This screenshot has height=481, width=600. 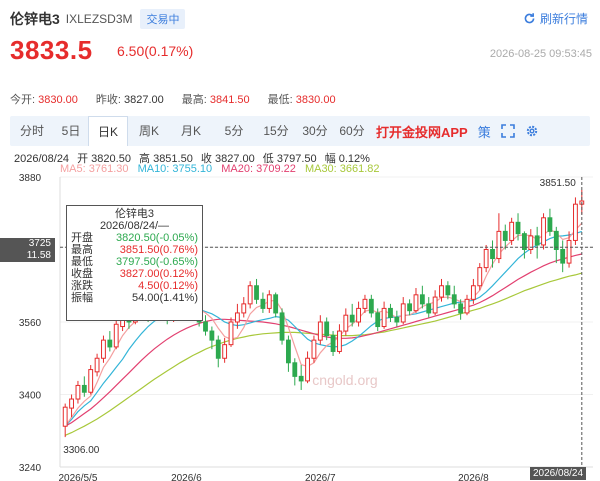 What do you see at coordinates (344, 380) in the screenshot?
I see `watermark: cngold.org` at bounding box center [344, 380].